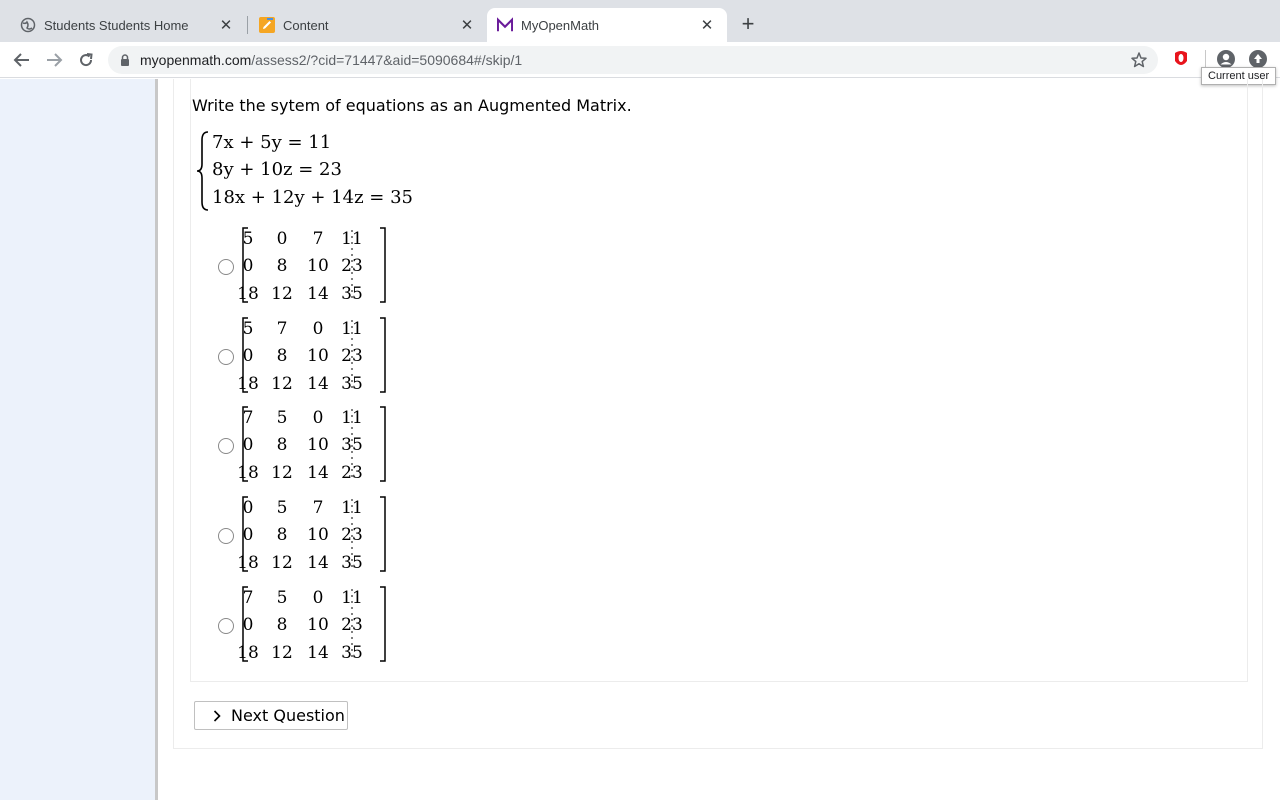 The height and width of the screenshot is (800, 1280). Describe the element at coordinates (607, 25) in the screenshot. I see `tab-myopenmath: MyOpenMath ✕` at that location.